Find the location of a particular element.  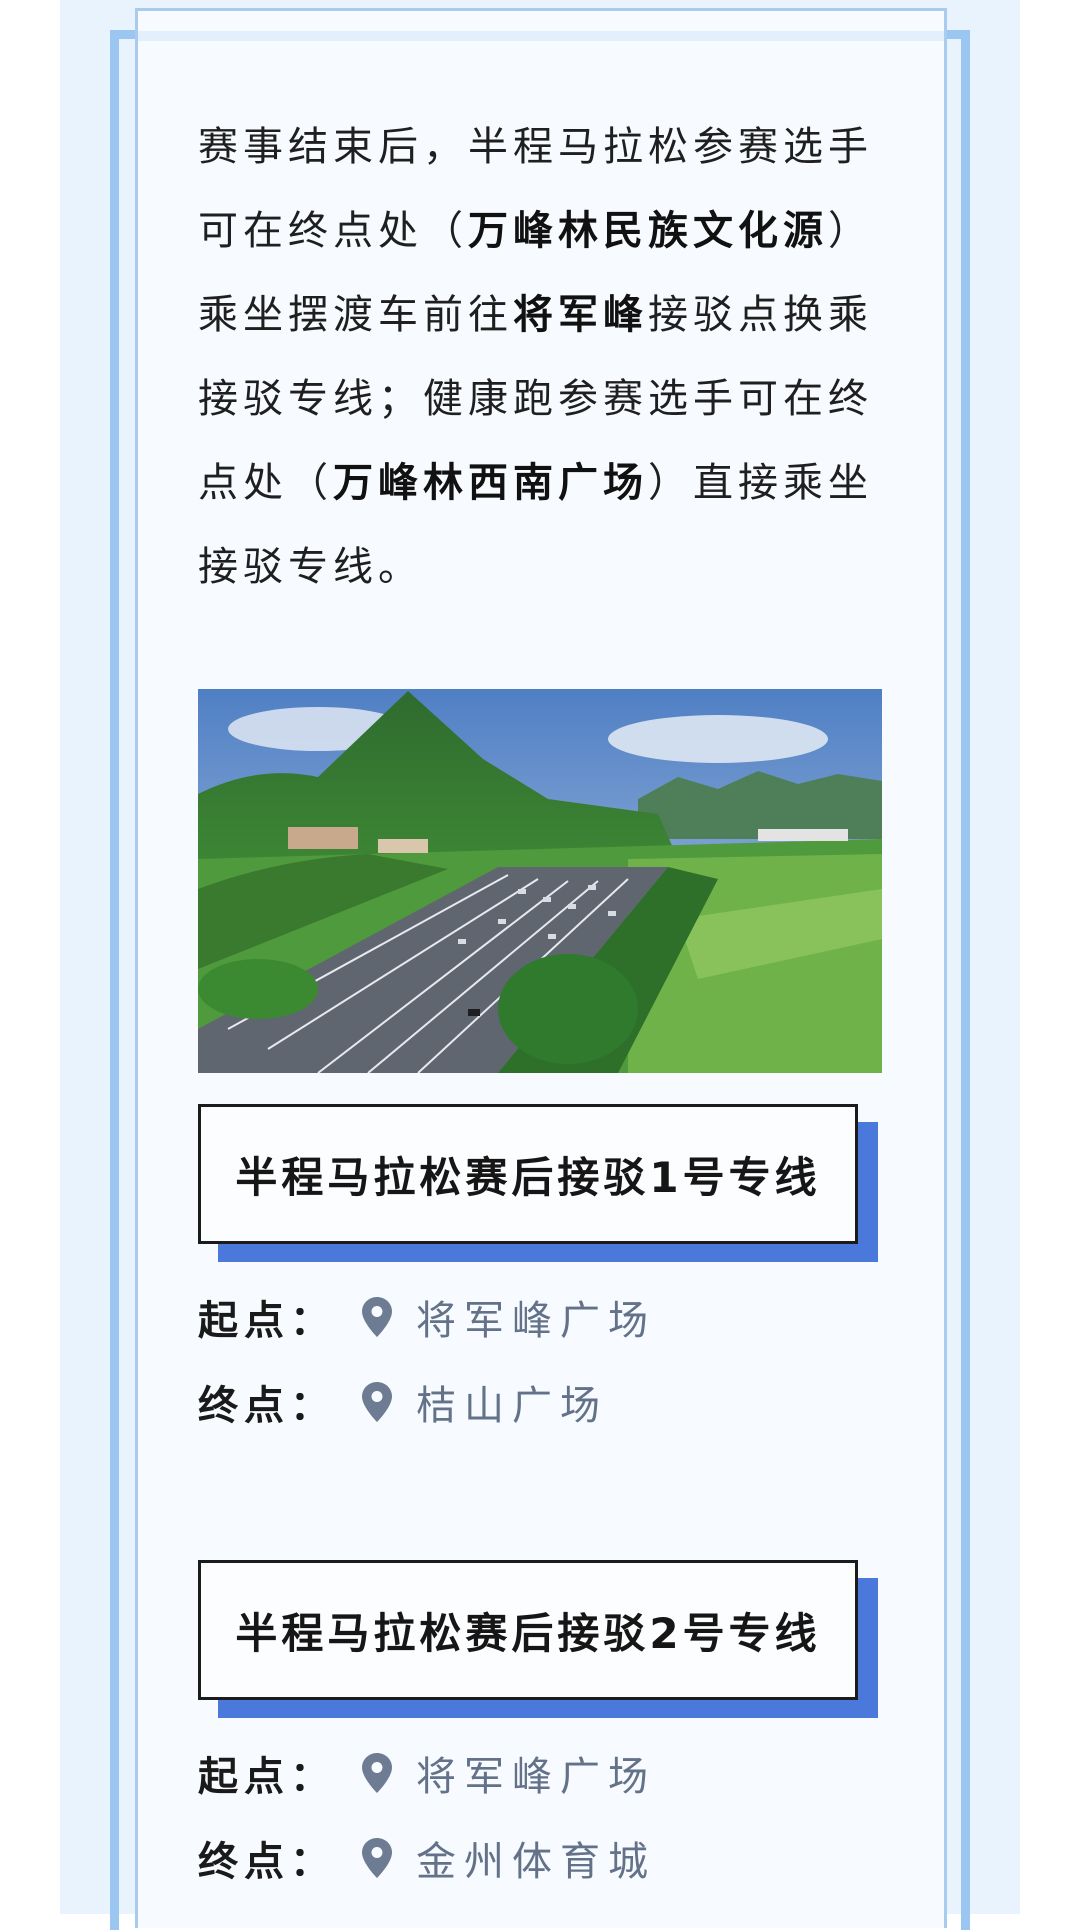

intro-bold-square: 万峰林西南广场 is located at coordinates (490, 483).